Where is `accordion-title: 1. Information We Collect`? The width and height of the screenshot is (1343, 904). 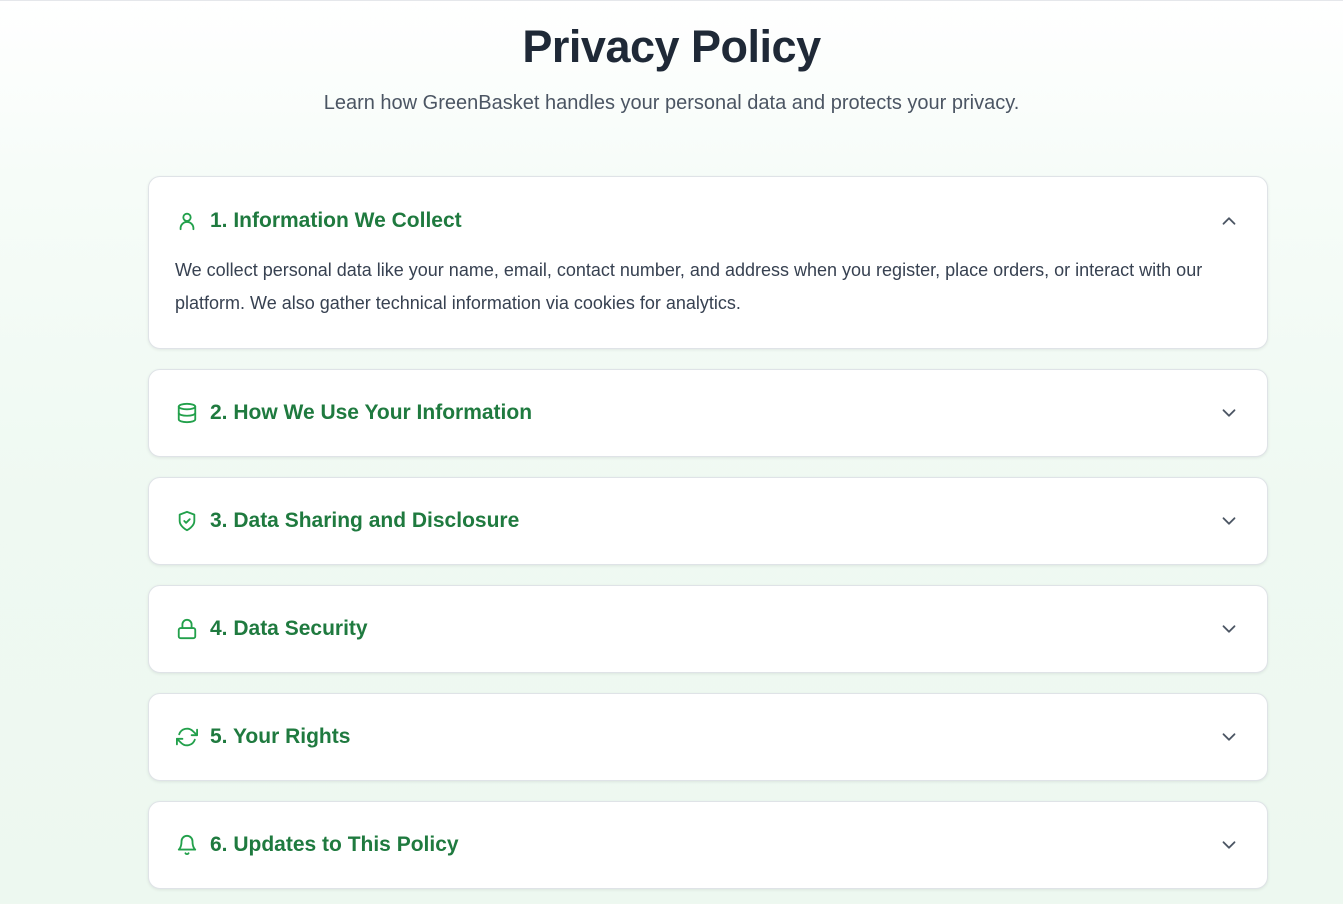 accordion-title: 1. Information We Collect is located at coordinates (336, 220).